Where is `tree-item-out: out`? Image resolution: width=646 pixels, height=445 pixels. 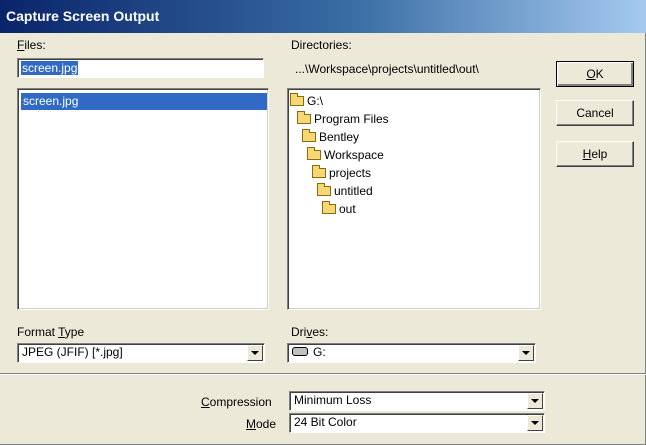
tree-item-out: out is located at coordinates (339, 209).